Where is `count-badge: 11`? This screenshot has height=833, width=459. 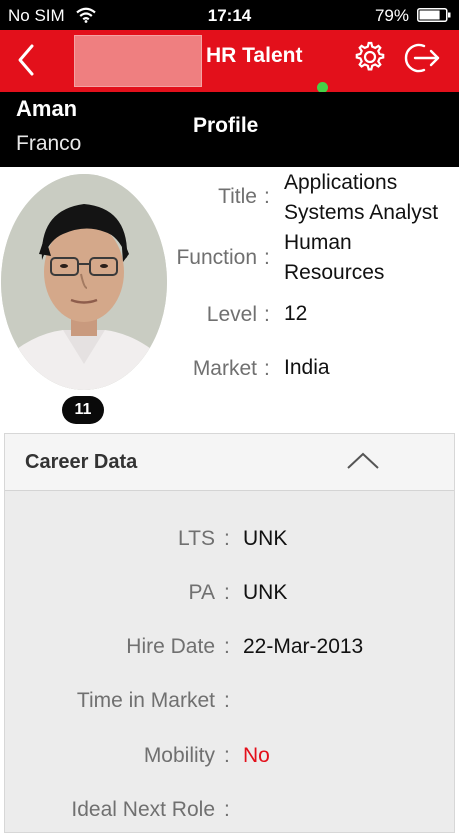 count-badge: 11 is located at coordinates (83, 410).